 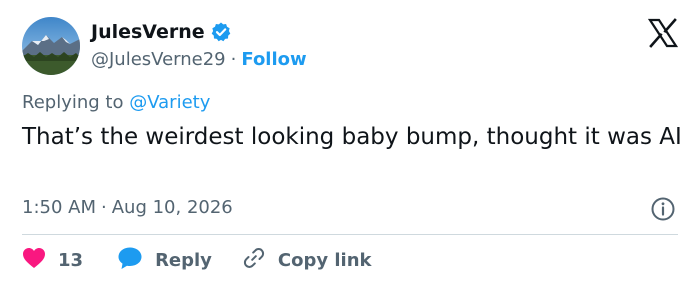 I want to click on reply-button: Reply, so click(x=164, y=260).